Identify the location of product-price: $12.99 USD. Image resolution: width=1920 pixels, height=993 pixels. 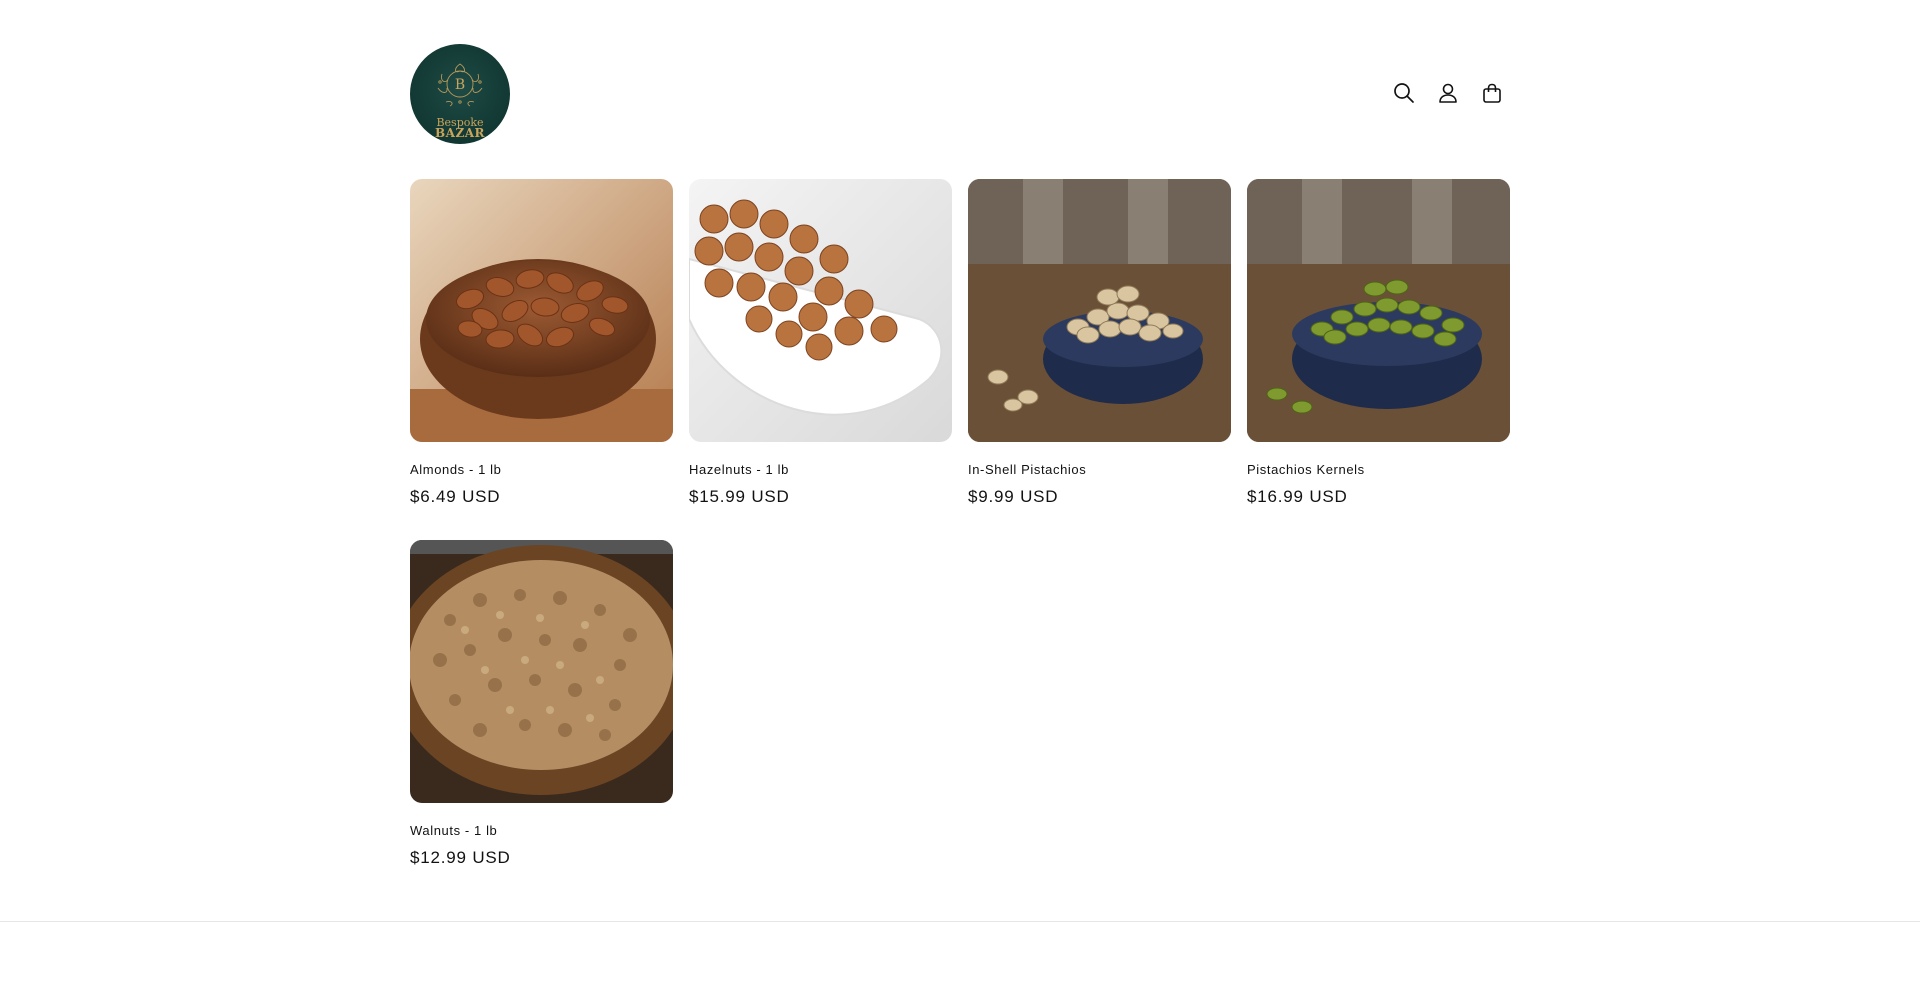
(460, 857).